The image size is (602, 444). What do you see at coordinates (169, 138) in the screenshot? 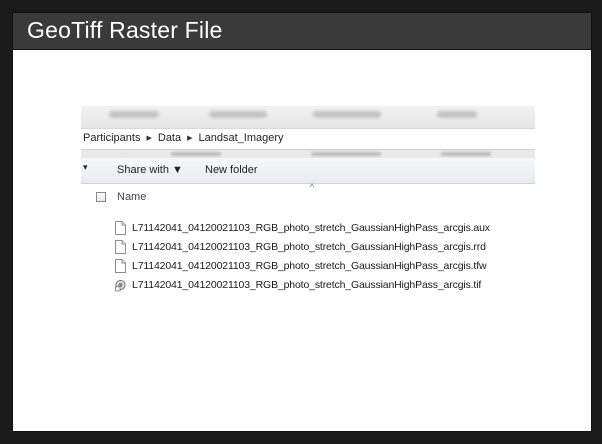
I see `breadcrumb-item-data: Data` at bounding box center [169, 138].